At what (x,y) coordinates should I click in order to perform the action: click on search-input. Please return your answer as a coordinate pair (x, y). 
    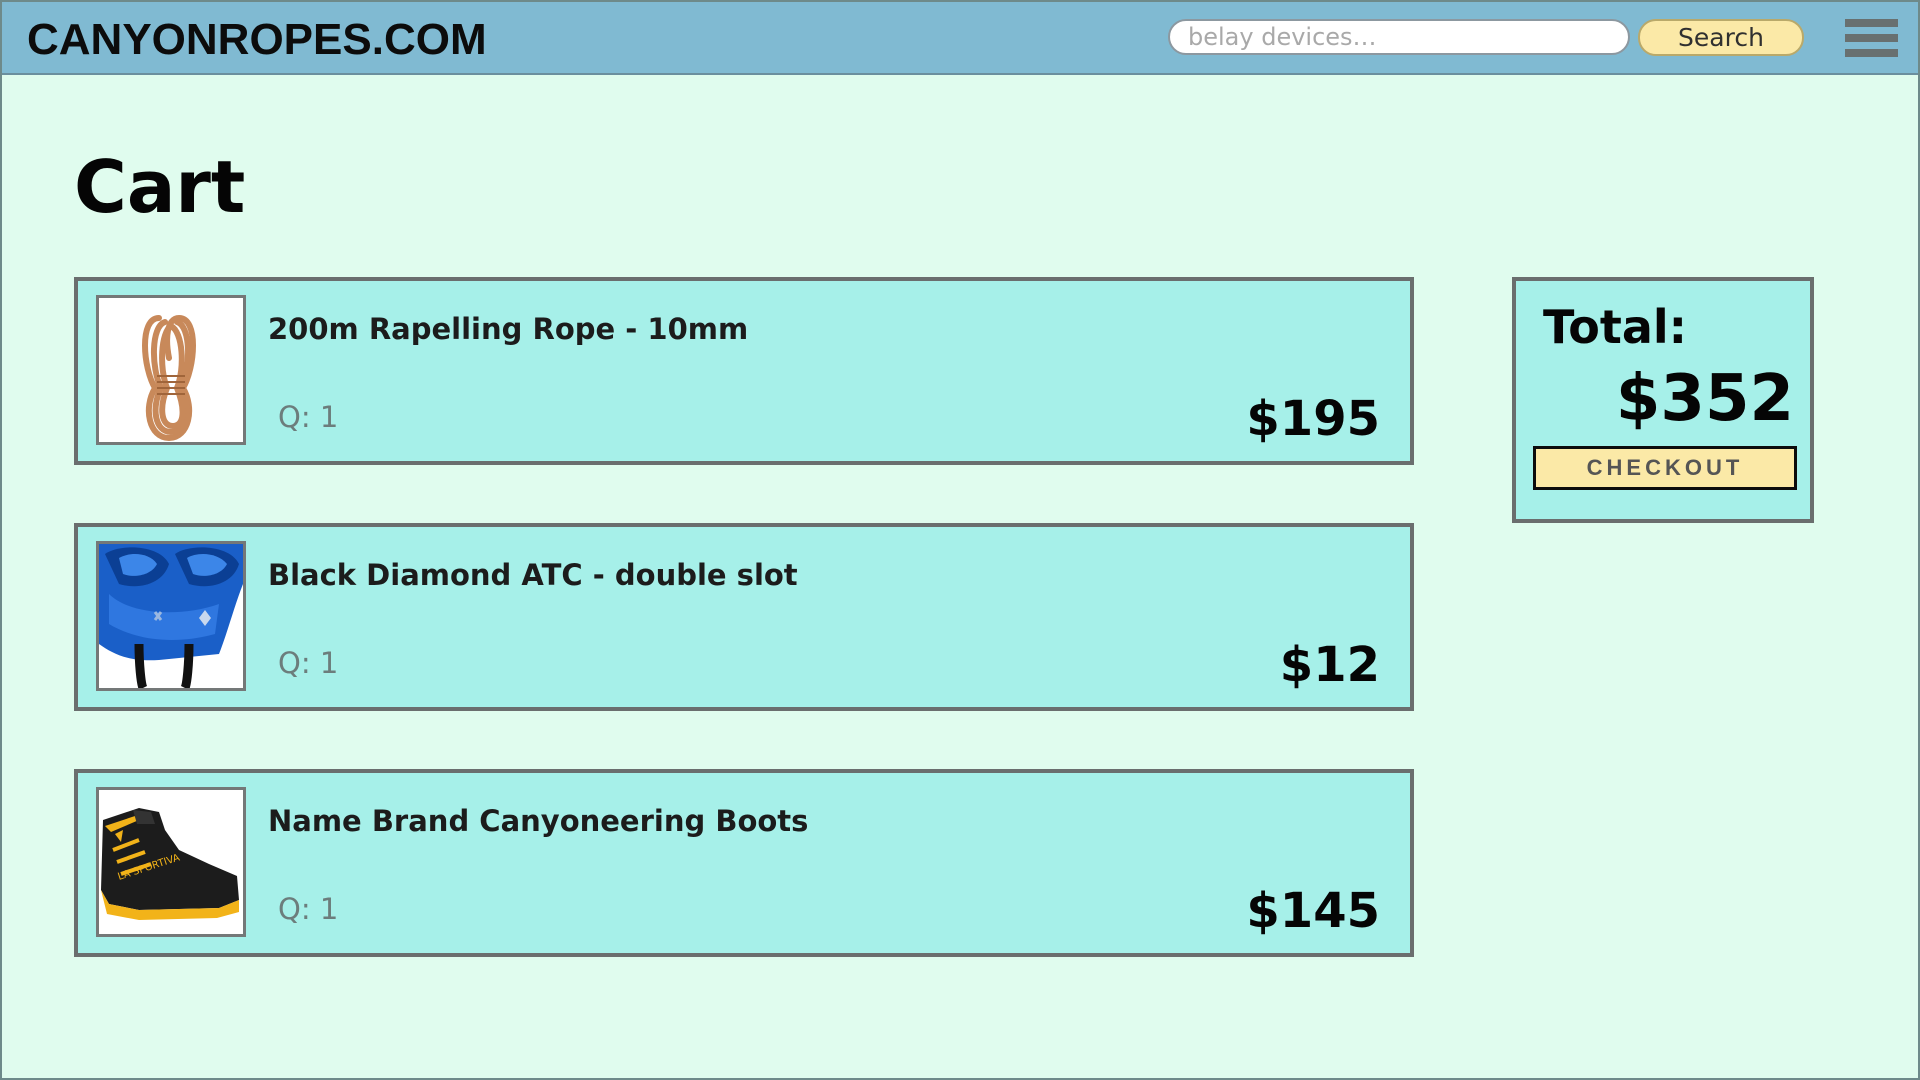
    Looking at the image, I should click on (1399, 37).